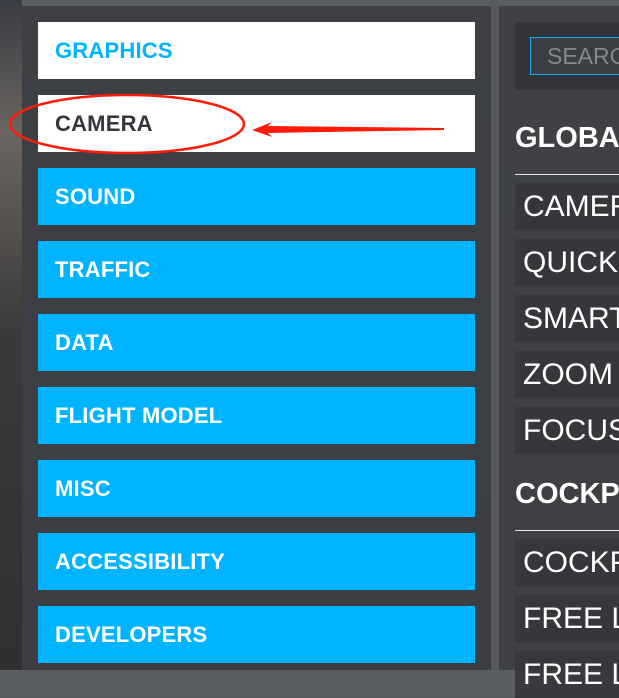  What do you see at coordinates (83, 488) in the screenshot?
I see `sidebar-item-label: MISC` at bounding box center [83, 488].